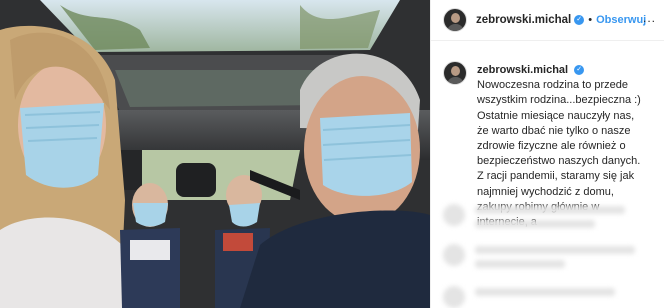 This screenshot has height=308, width=664. Describe the element at coordinates (455, 20) in the screenshot. I see `avatar` at that location.